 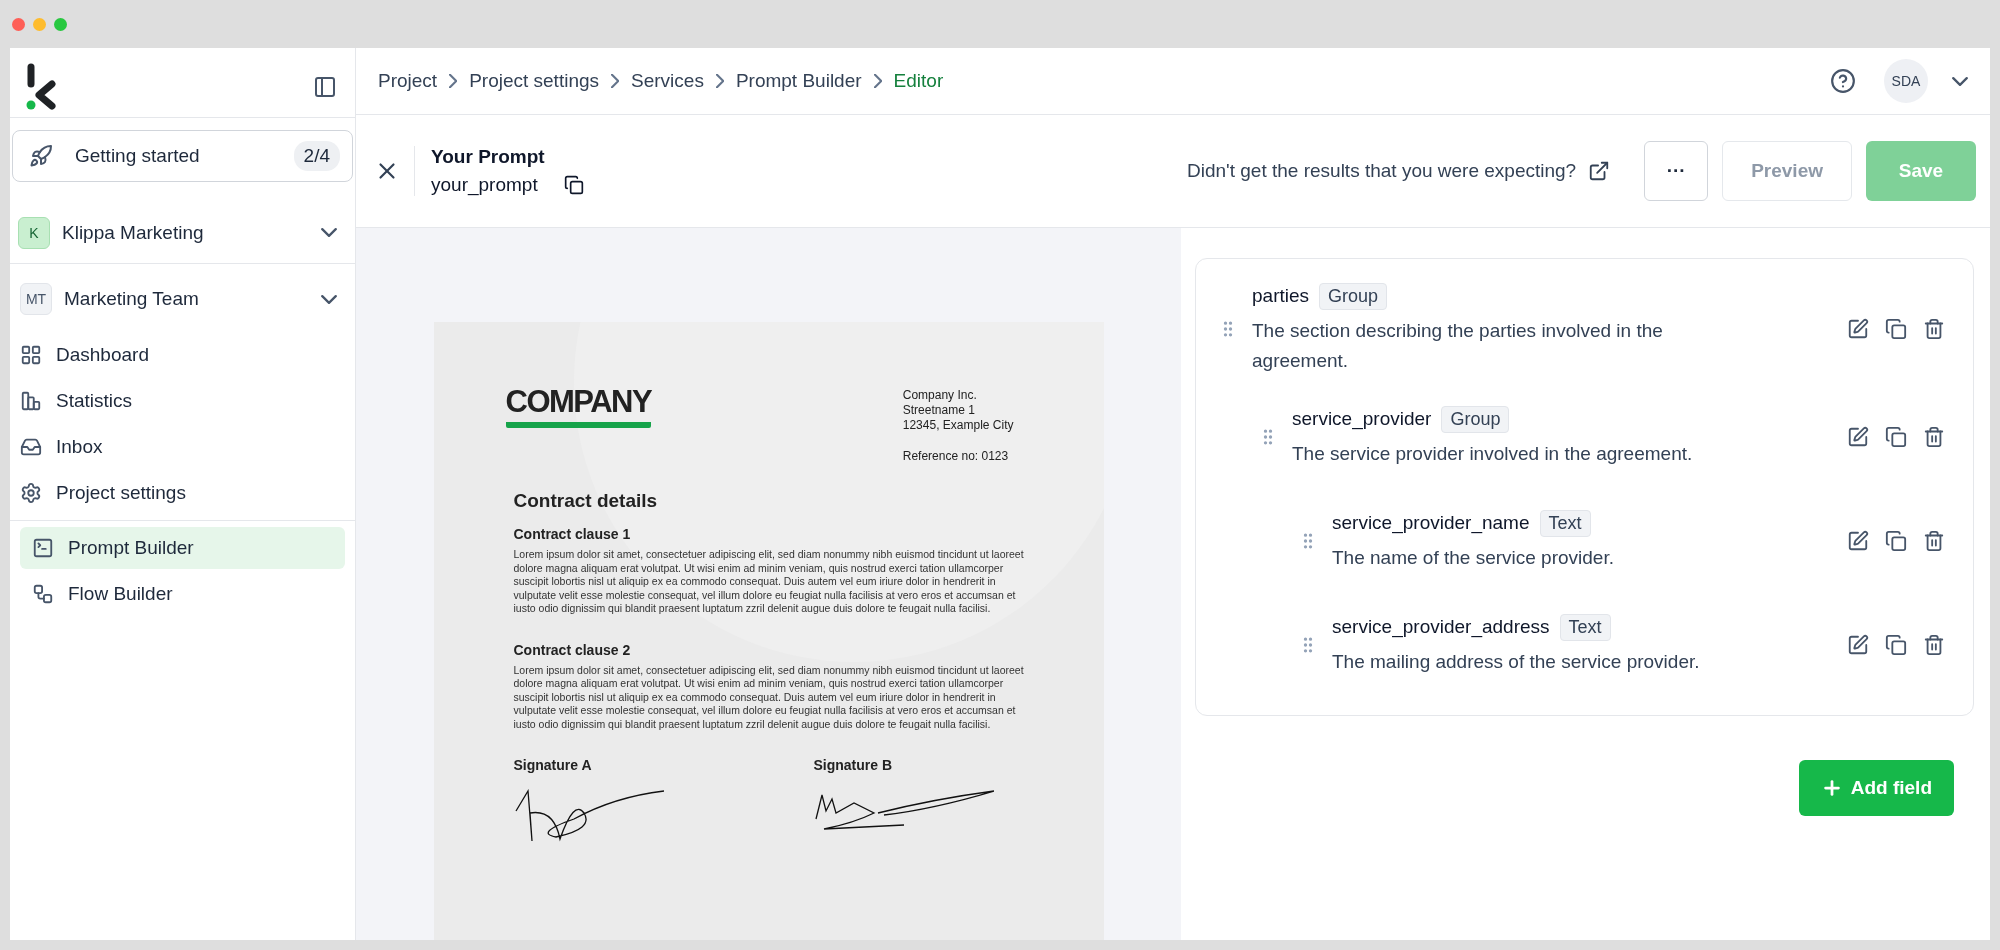 I want to click on progress-count: 2/4, so click(x=316, y=156).